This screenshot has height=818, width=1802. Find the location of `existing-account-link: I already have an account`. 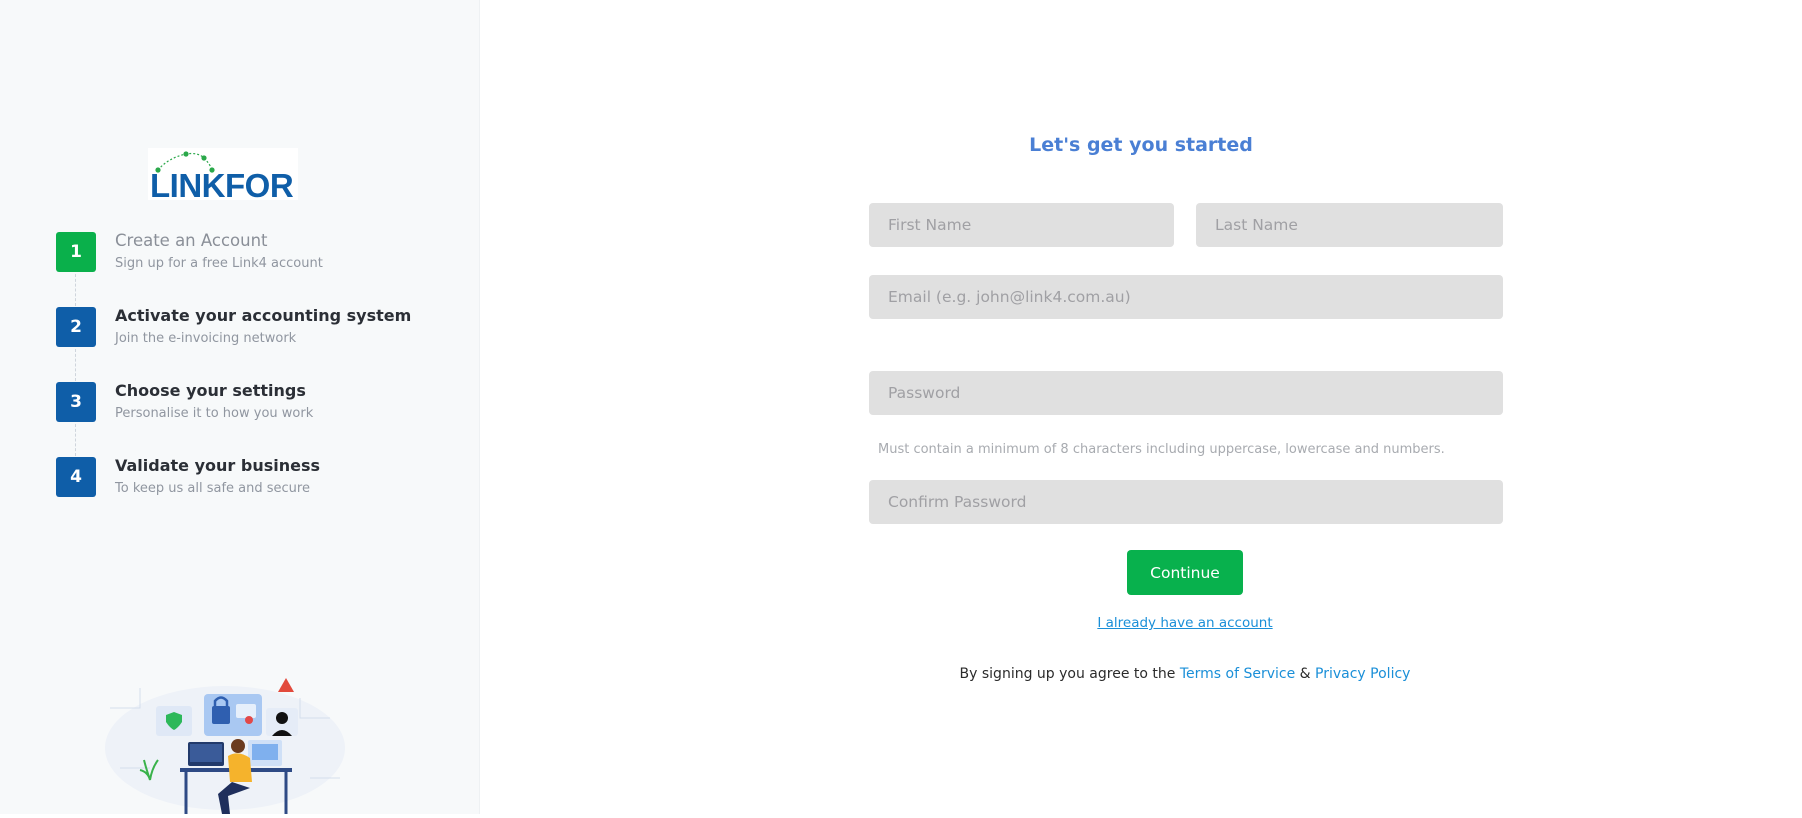

existing-account-link: I already have an account is located at coordinates (1141, 623).